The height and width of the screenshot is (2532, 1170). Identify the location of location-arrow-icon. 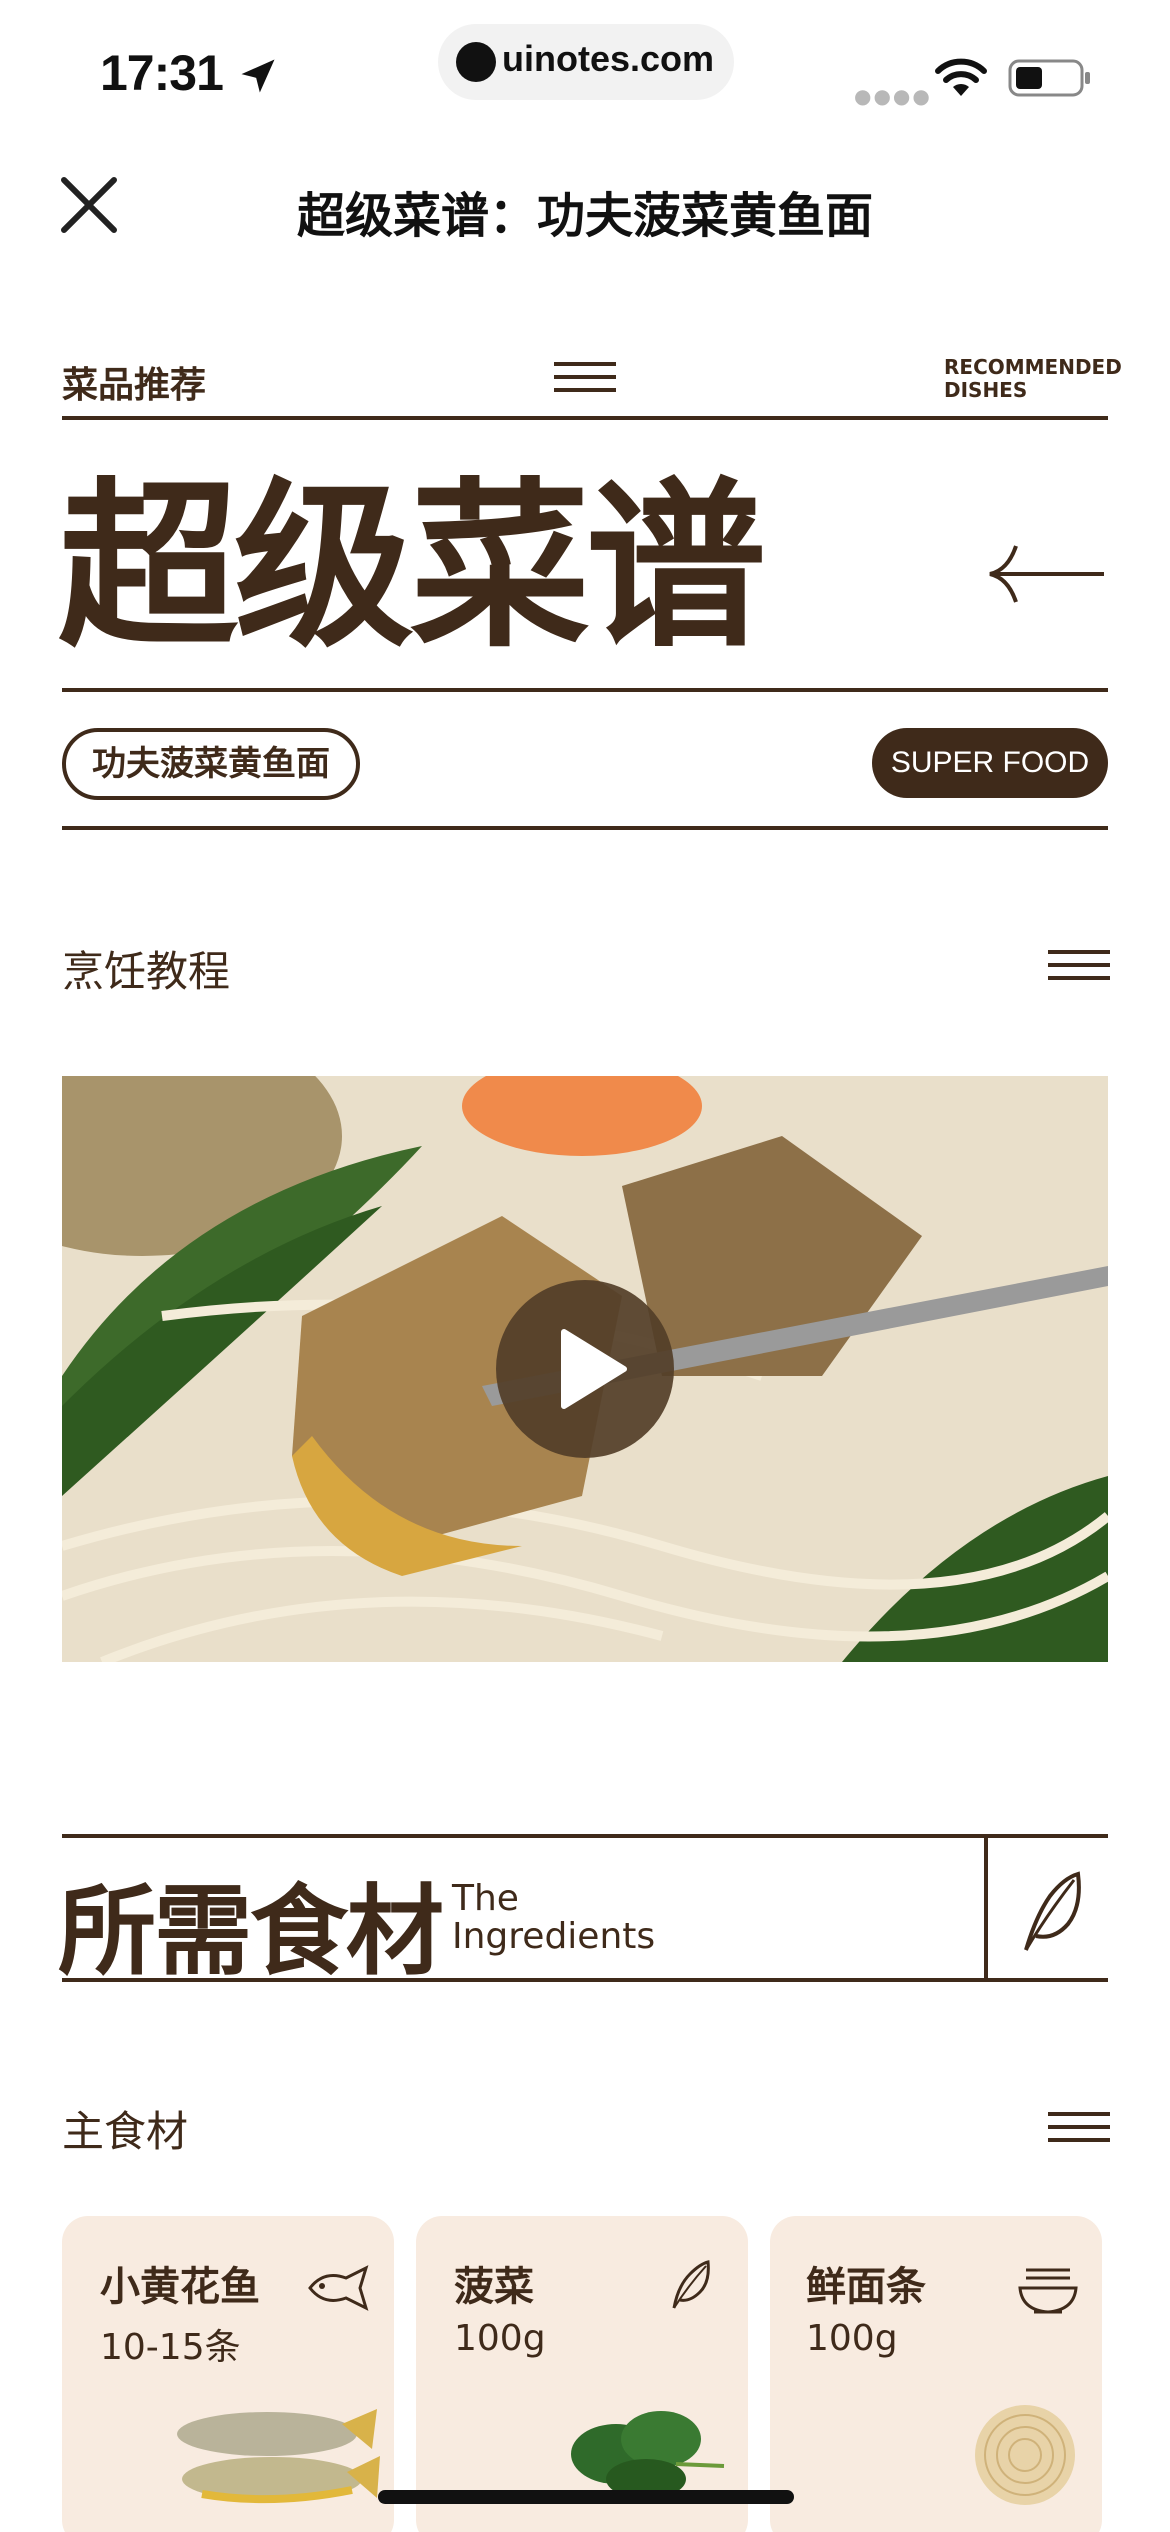
(258, 76).